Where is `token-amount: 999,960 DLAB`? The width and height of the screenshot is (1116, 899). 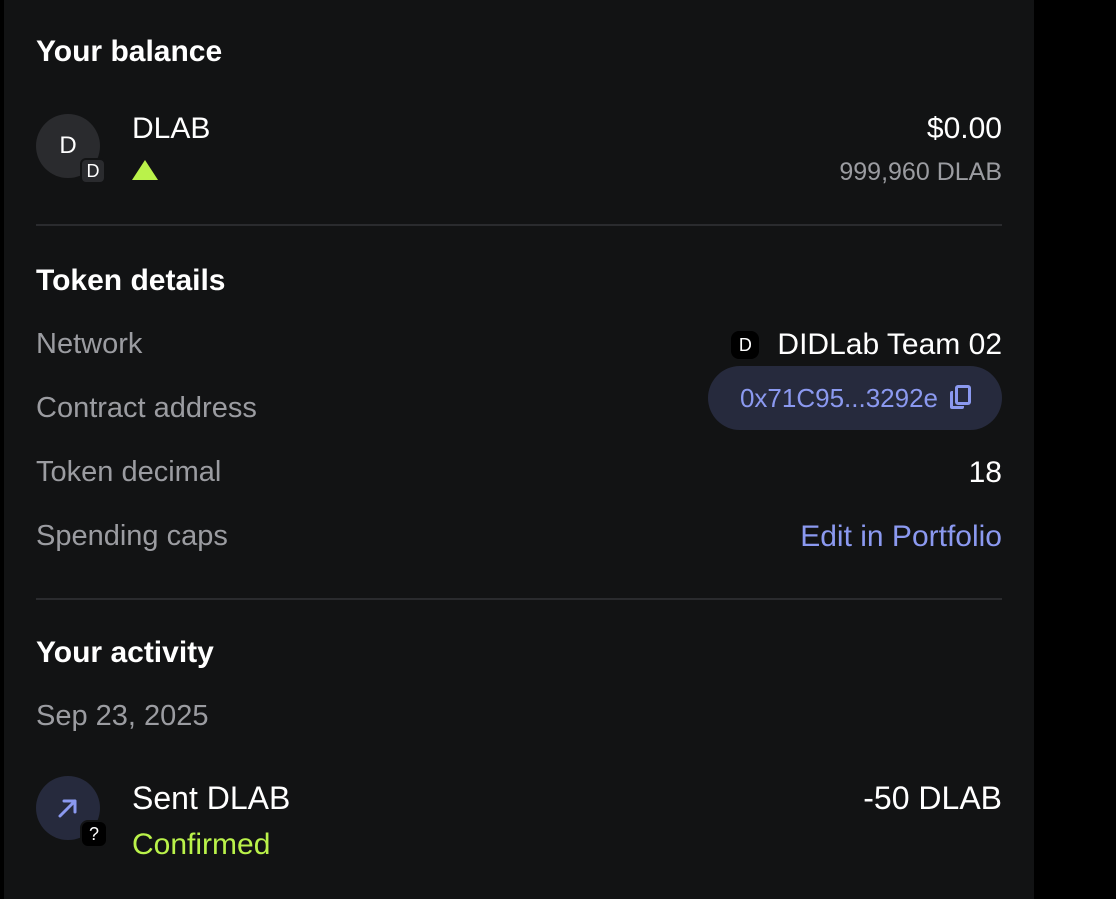
token-amount: 999,960 DLAB is located at coordinates (920, 172).